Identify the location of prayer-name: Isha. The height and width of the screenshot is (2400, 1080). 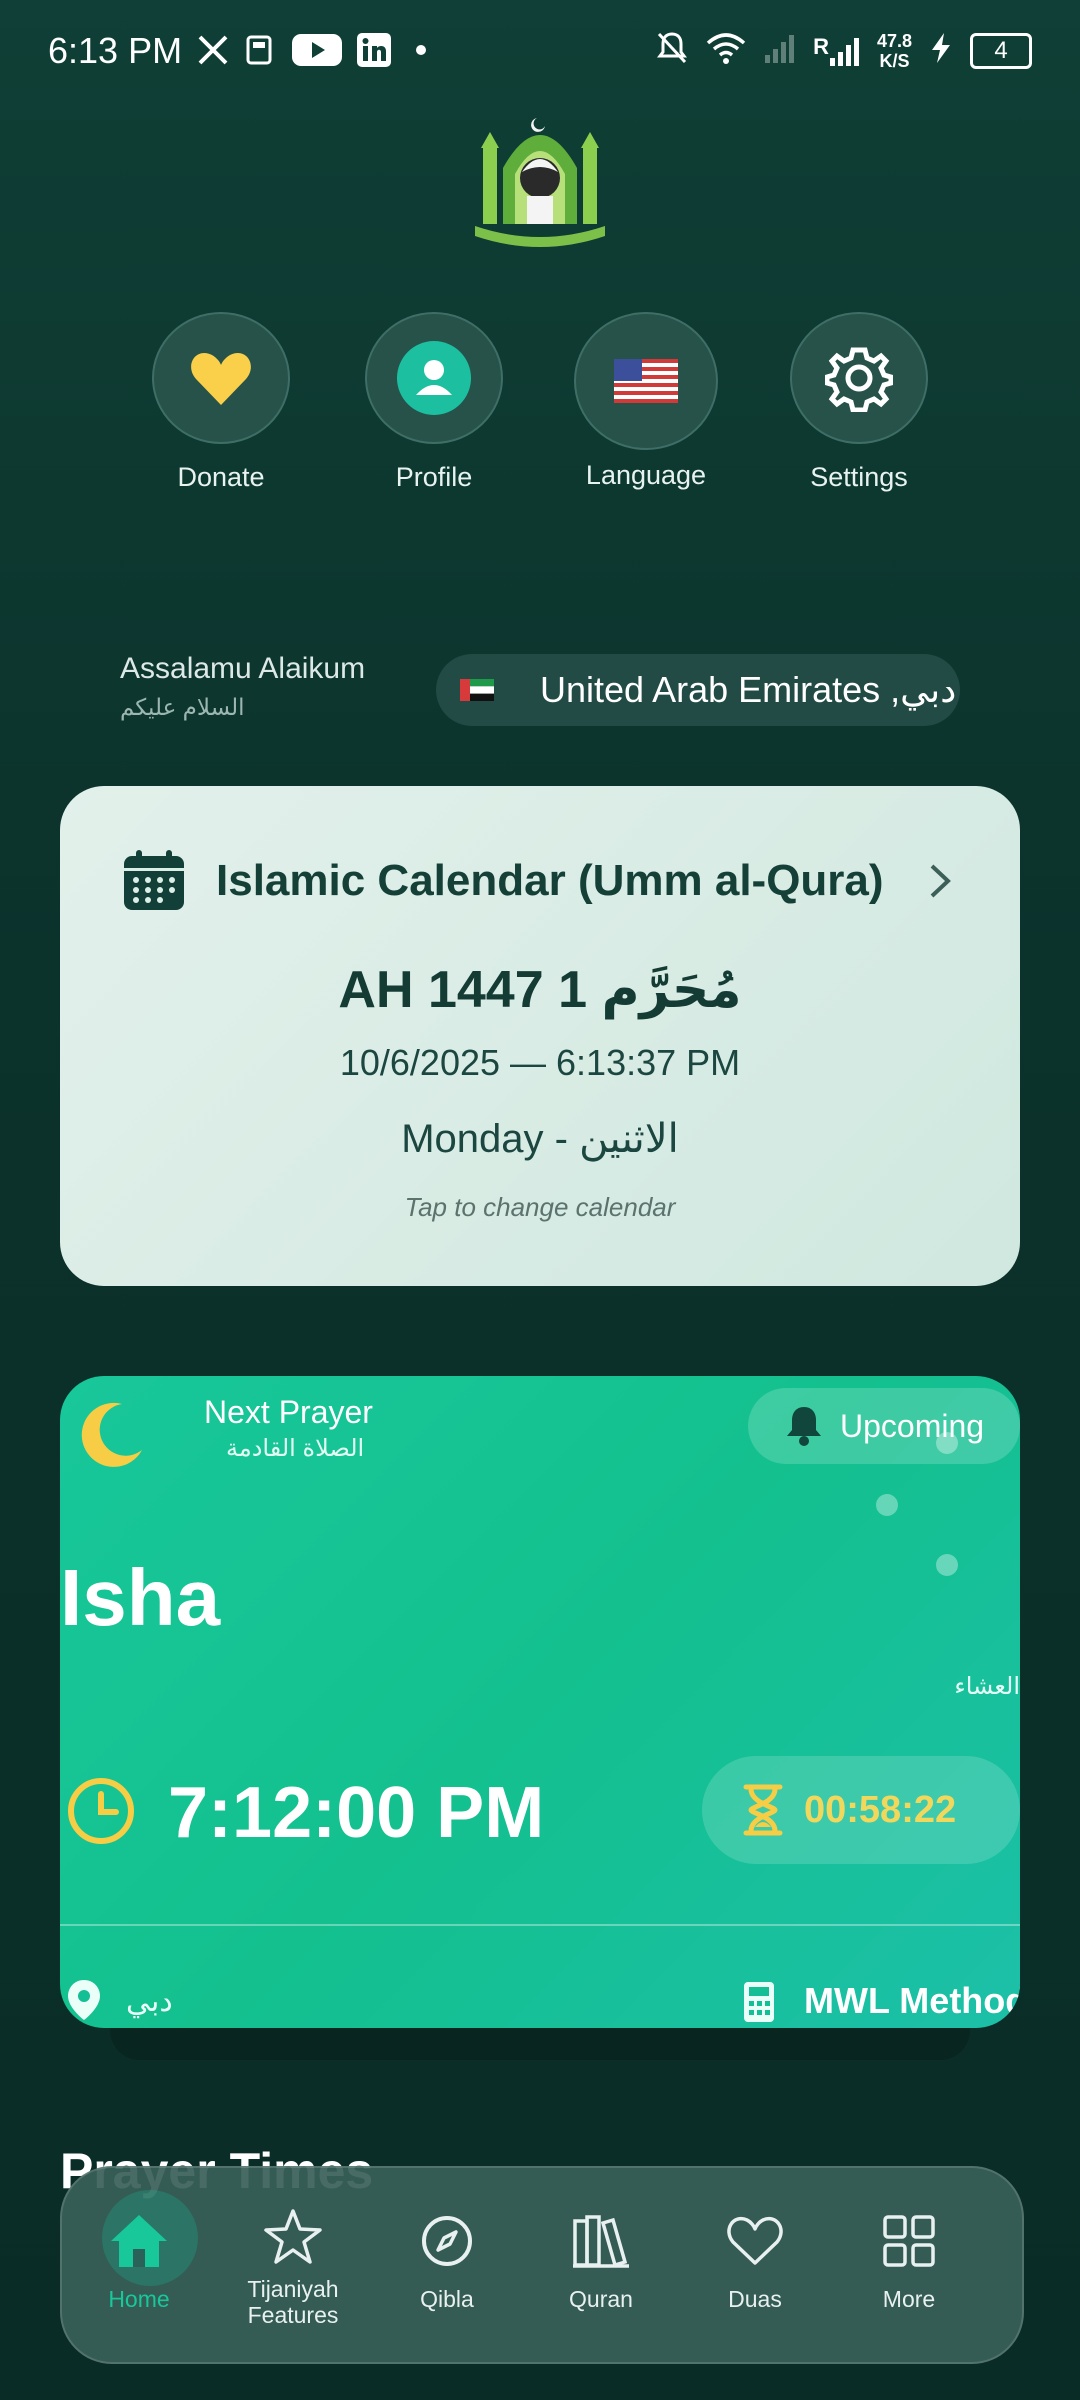
(140, 1597).